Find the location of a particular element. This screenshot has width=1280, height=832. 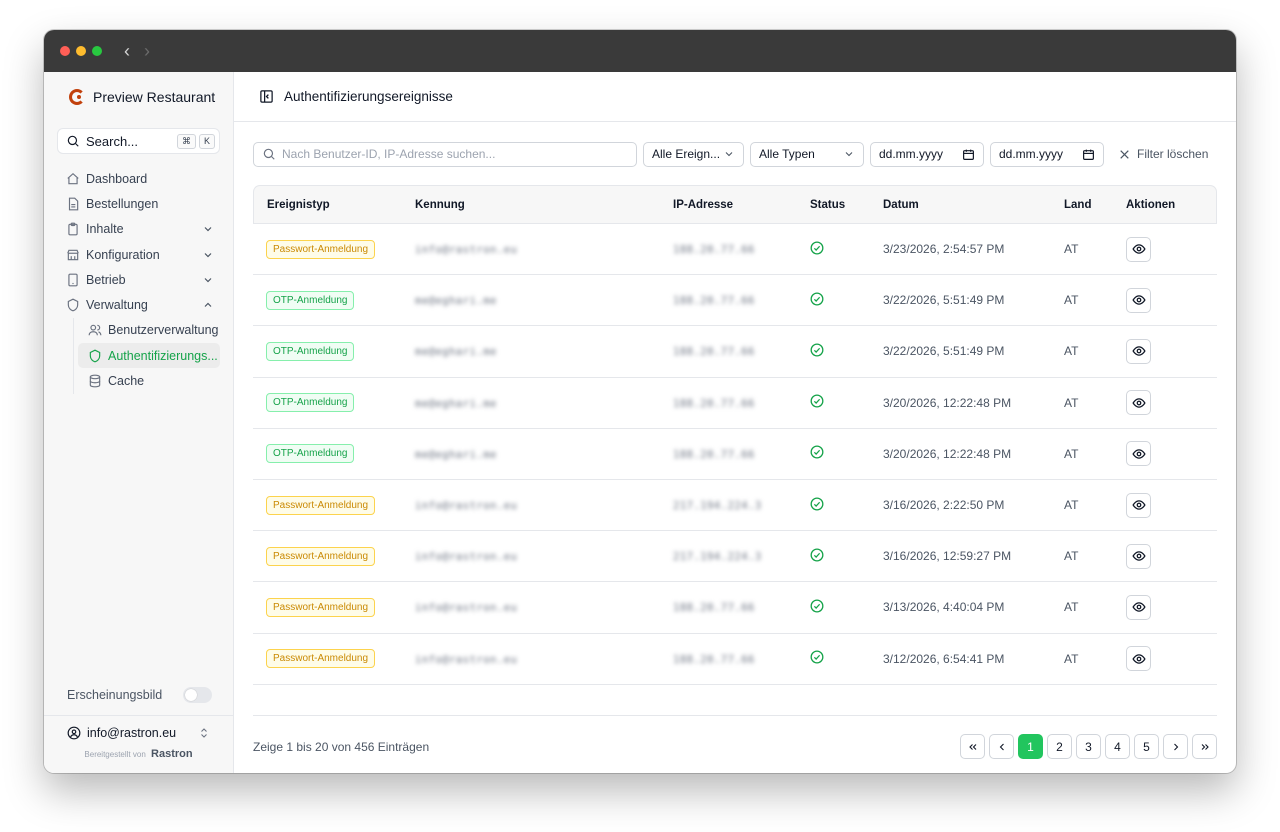

page-button: 2 is located at coordinates (1059, 746).